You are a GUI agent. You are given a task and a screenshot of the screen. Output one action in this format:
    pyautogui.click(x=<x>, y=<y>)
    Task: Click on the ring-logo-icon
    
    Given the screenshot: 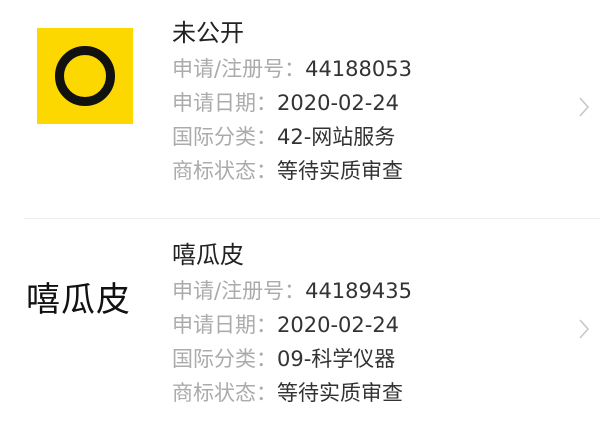 What is the action you would take?
    pyautogui.click(x=85, y=76)
    